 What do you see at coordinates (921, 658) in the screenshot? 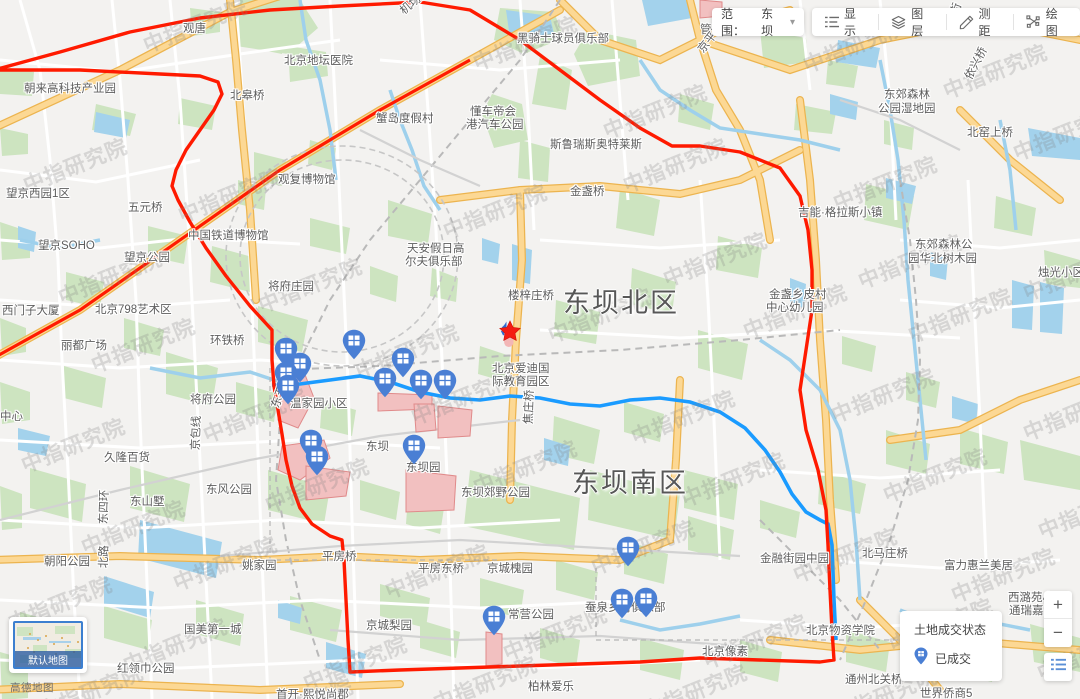
I see `map-pin-icon` at bounding box center [921, 658].